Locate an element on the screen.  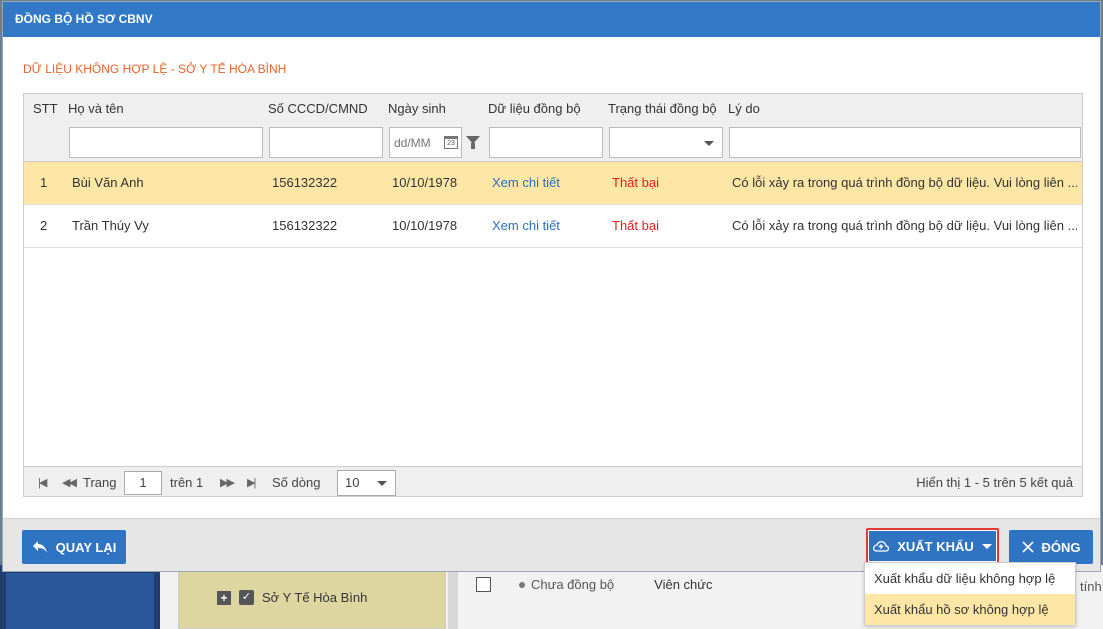
status-dot-icon is located at coordinates (522, 584).